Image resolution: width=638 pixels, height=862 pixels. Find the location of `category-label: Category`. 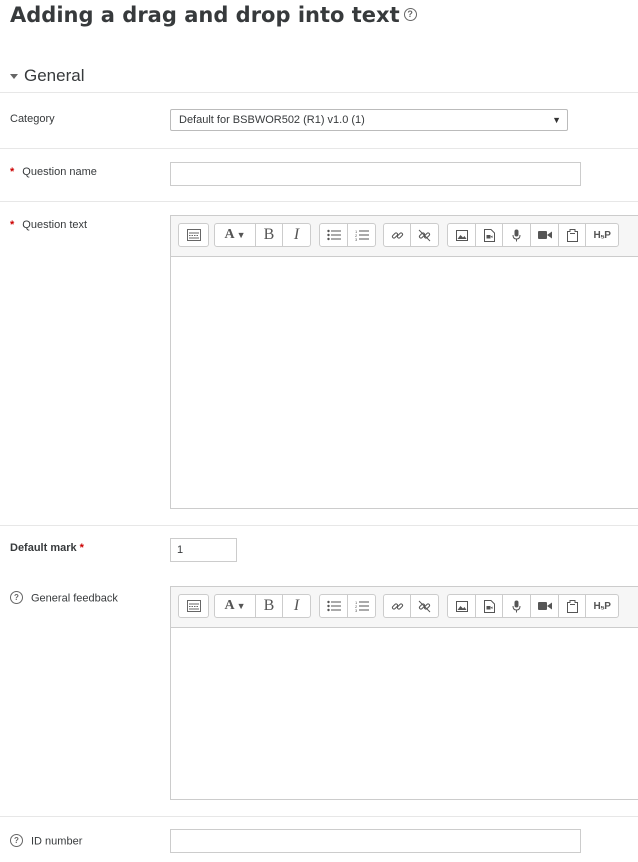

category-label: Category is located at coordinates (32, 119).